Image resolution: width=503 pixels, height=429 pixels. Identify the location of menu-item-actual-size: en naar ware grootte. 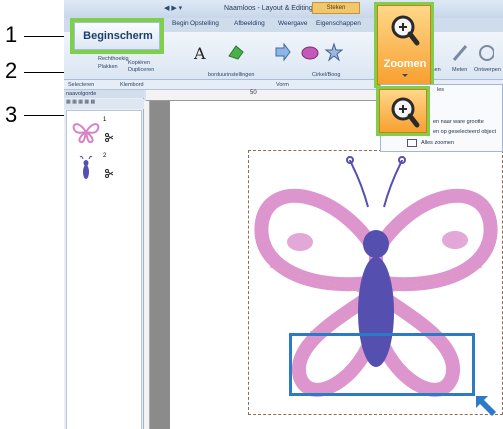
(458, 122).